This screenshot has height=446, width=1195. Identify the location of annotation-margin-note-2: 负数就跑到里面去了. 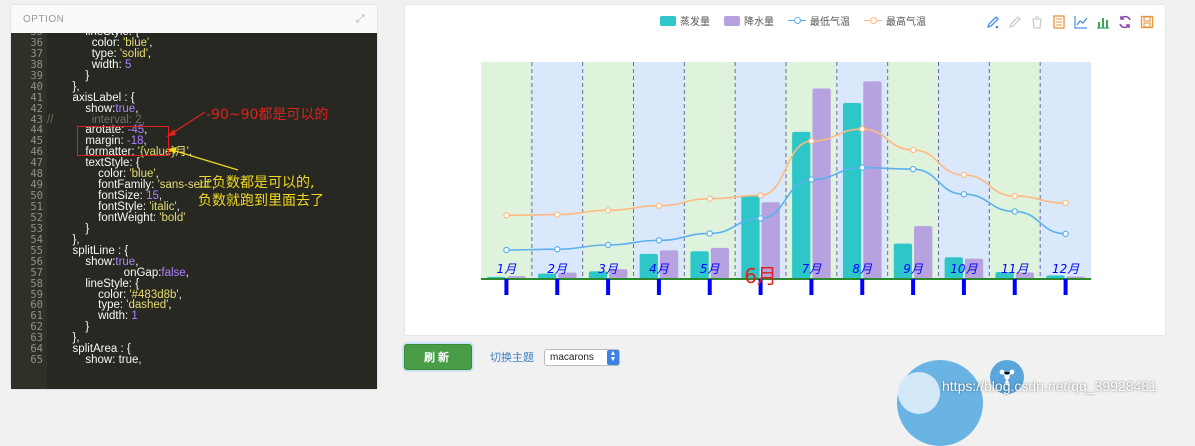
(261, 201).